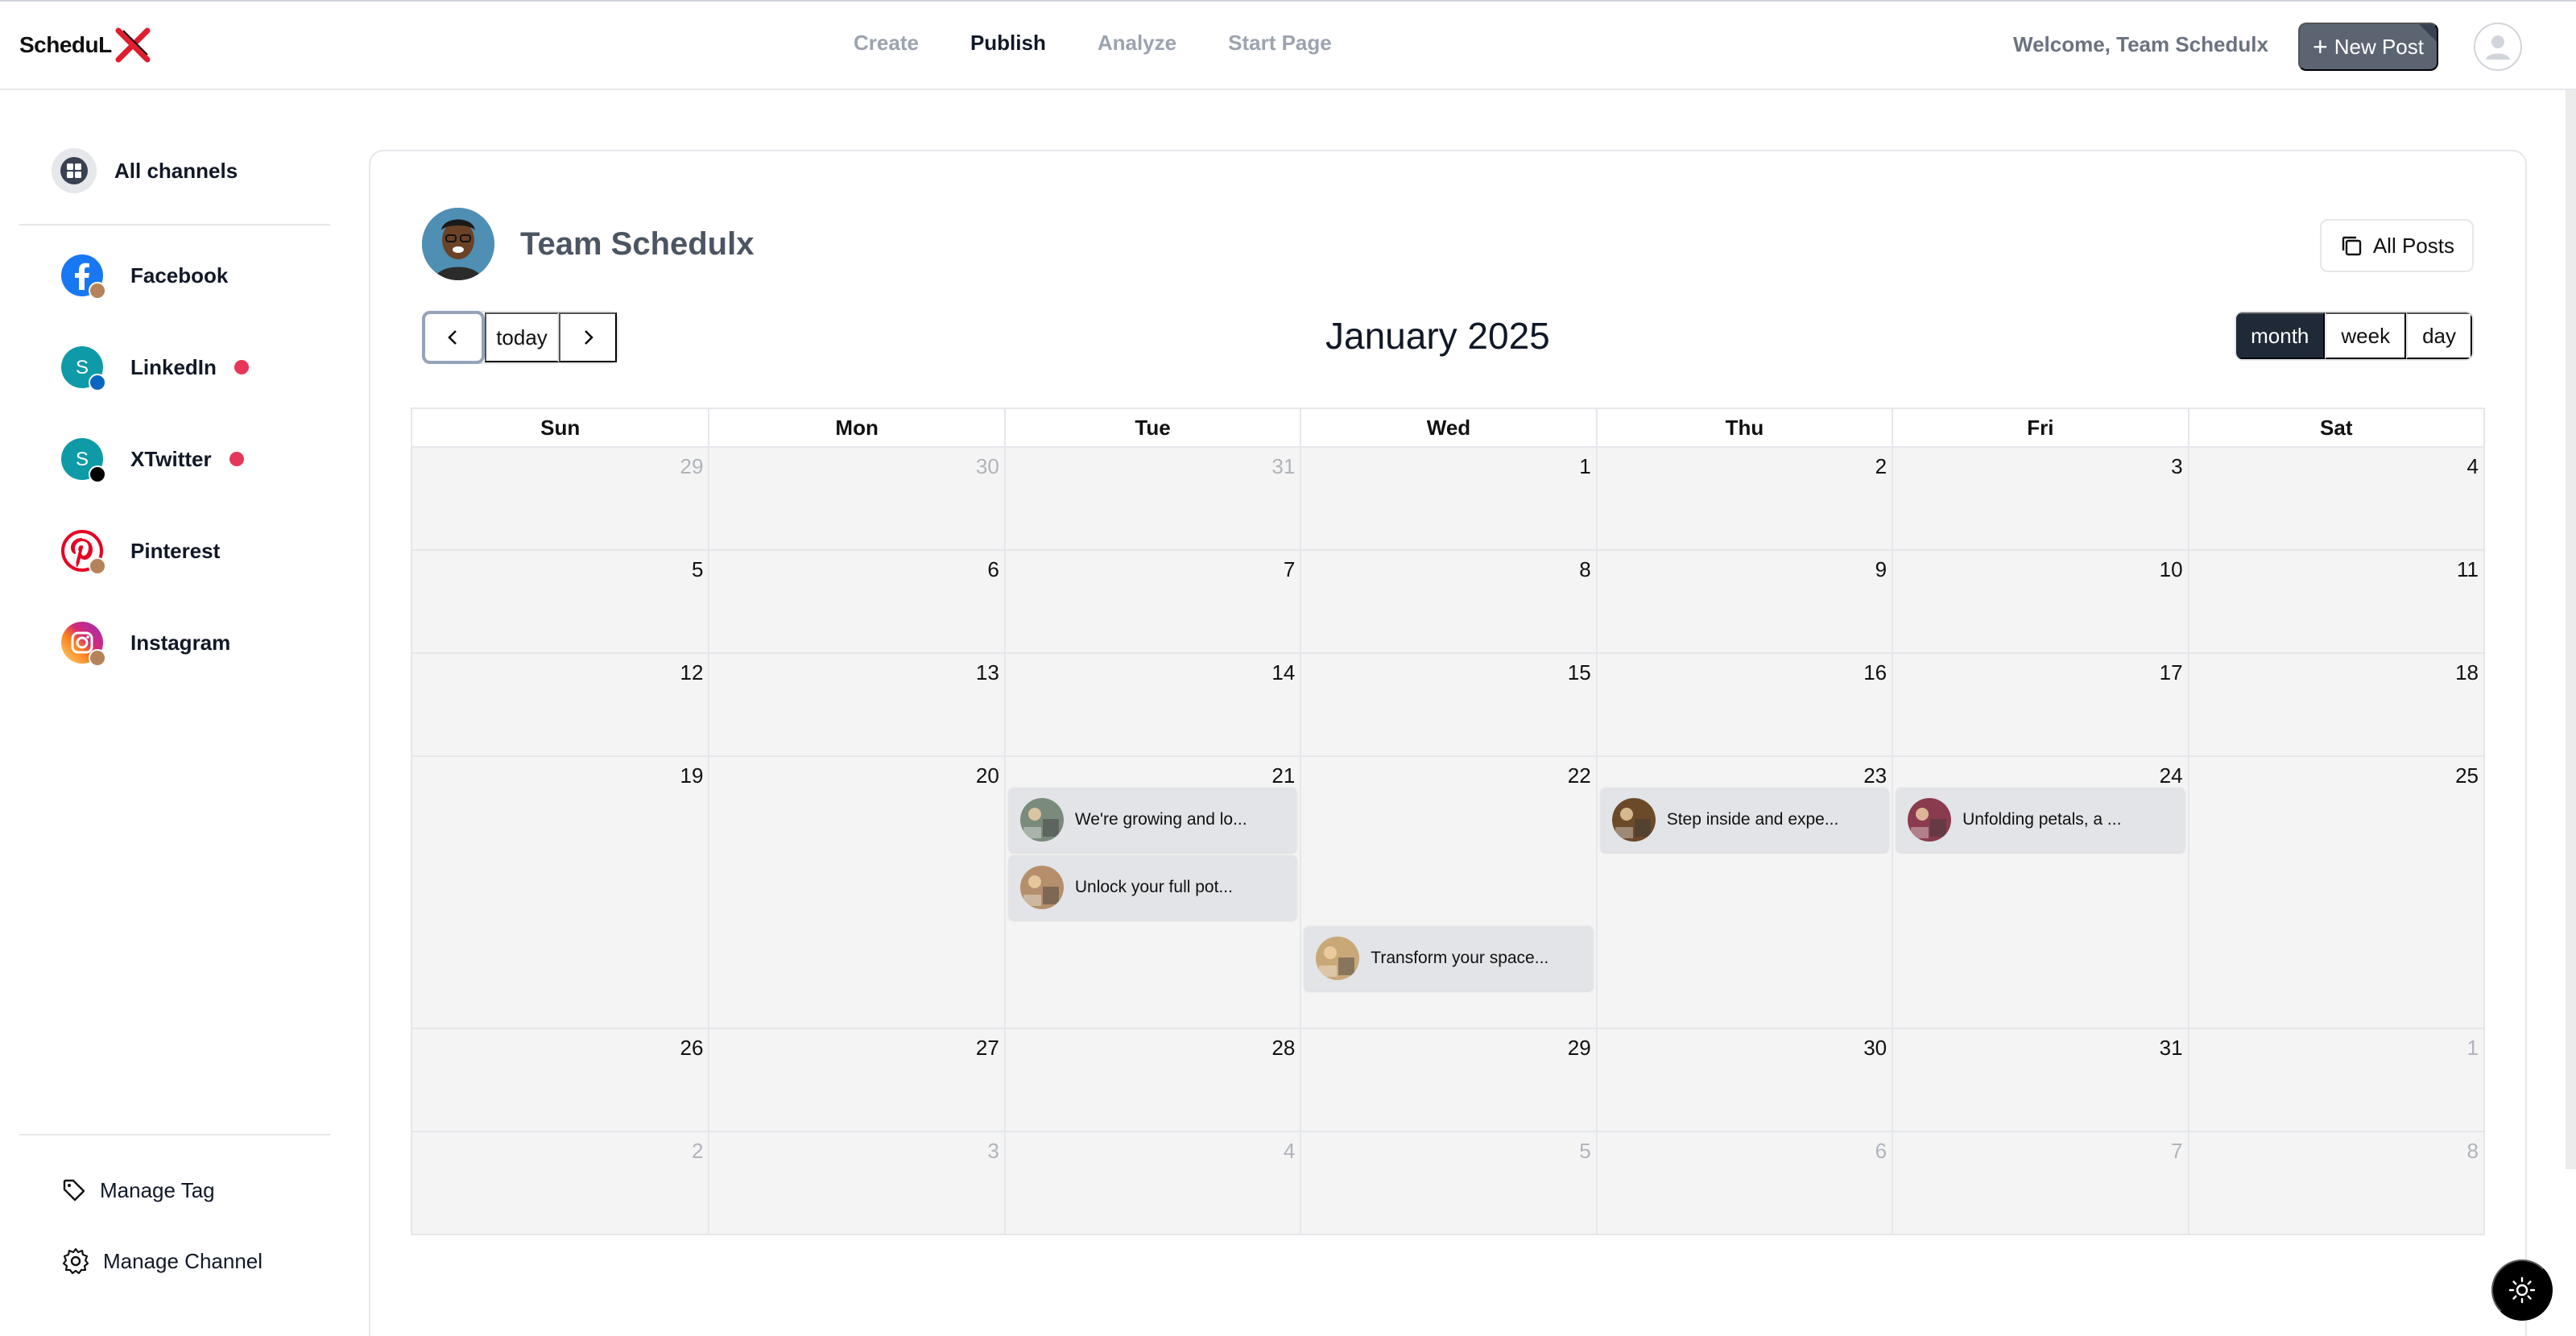  I want to click on day-number: 16, so click(1875, 672).